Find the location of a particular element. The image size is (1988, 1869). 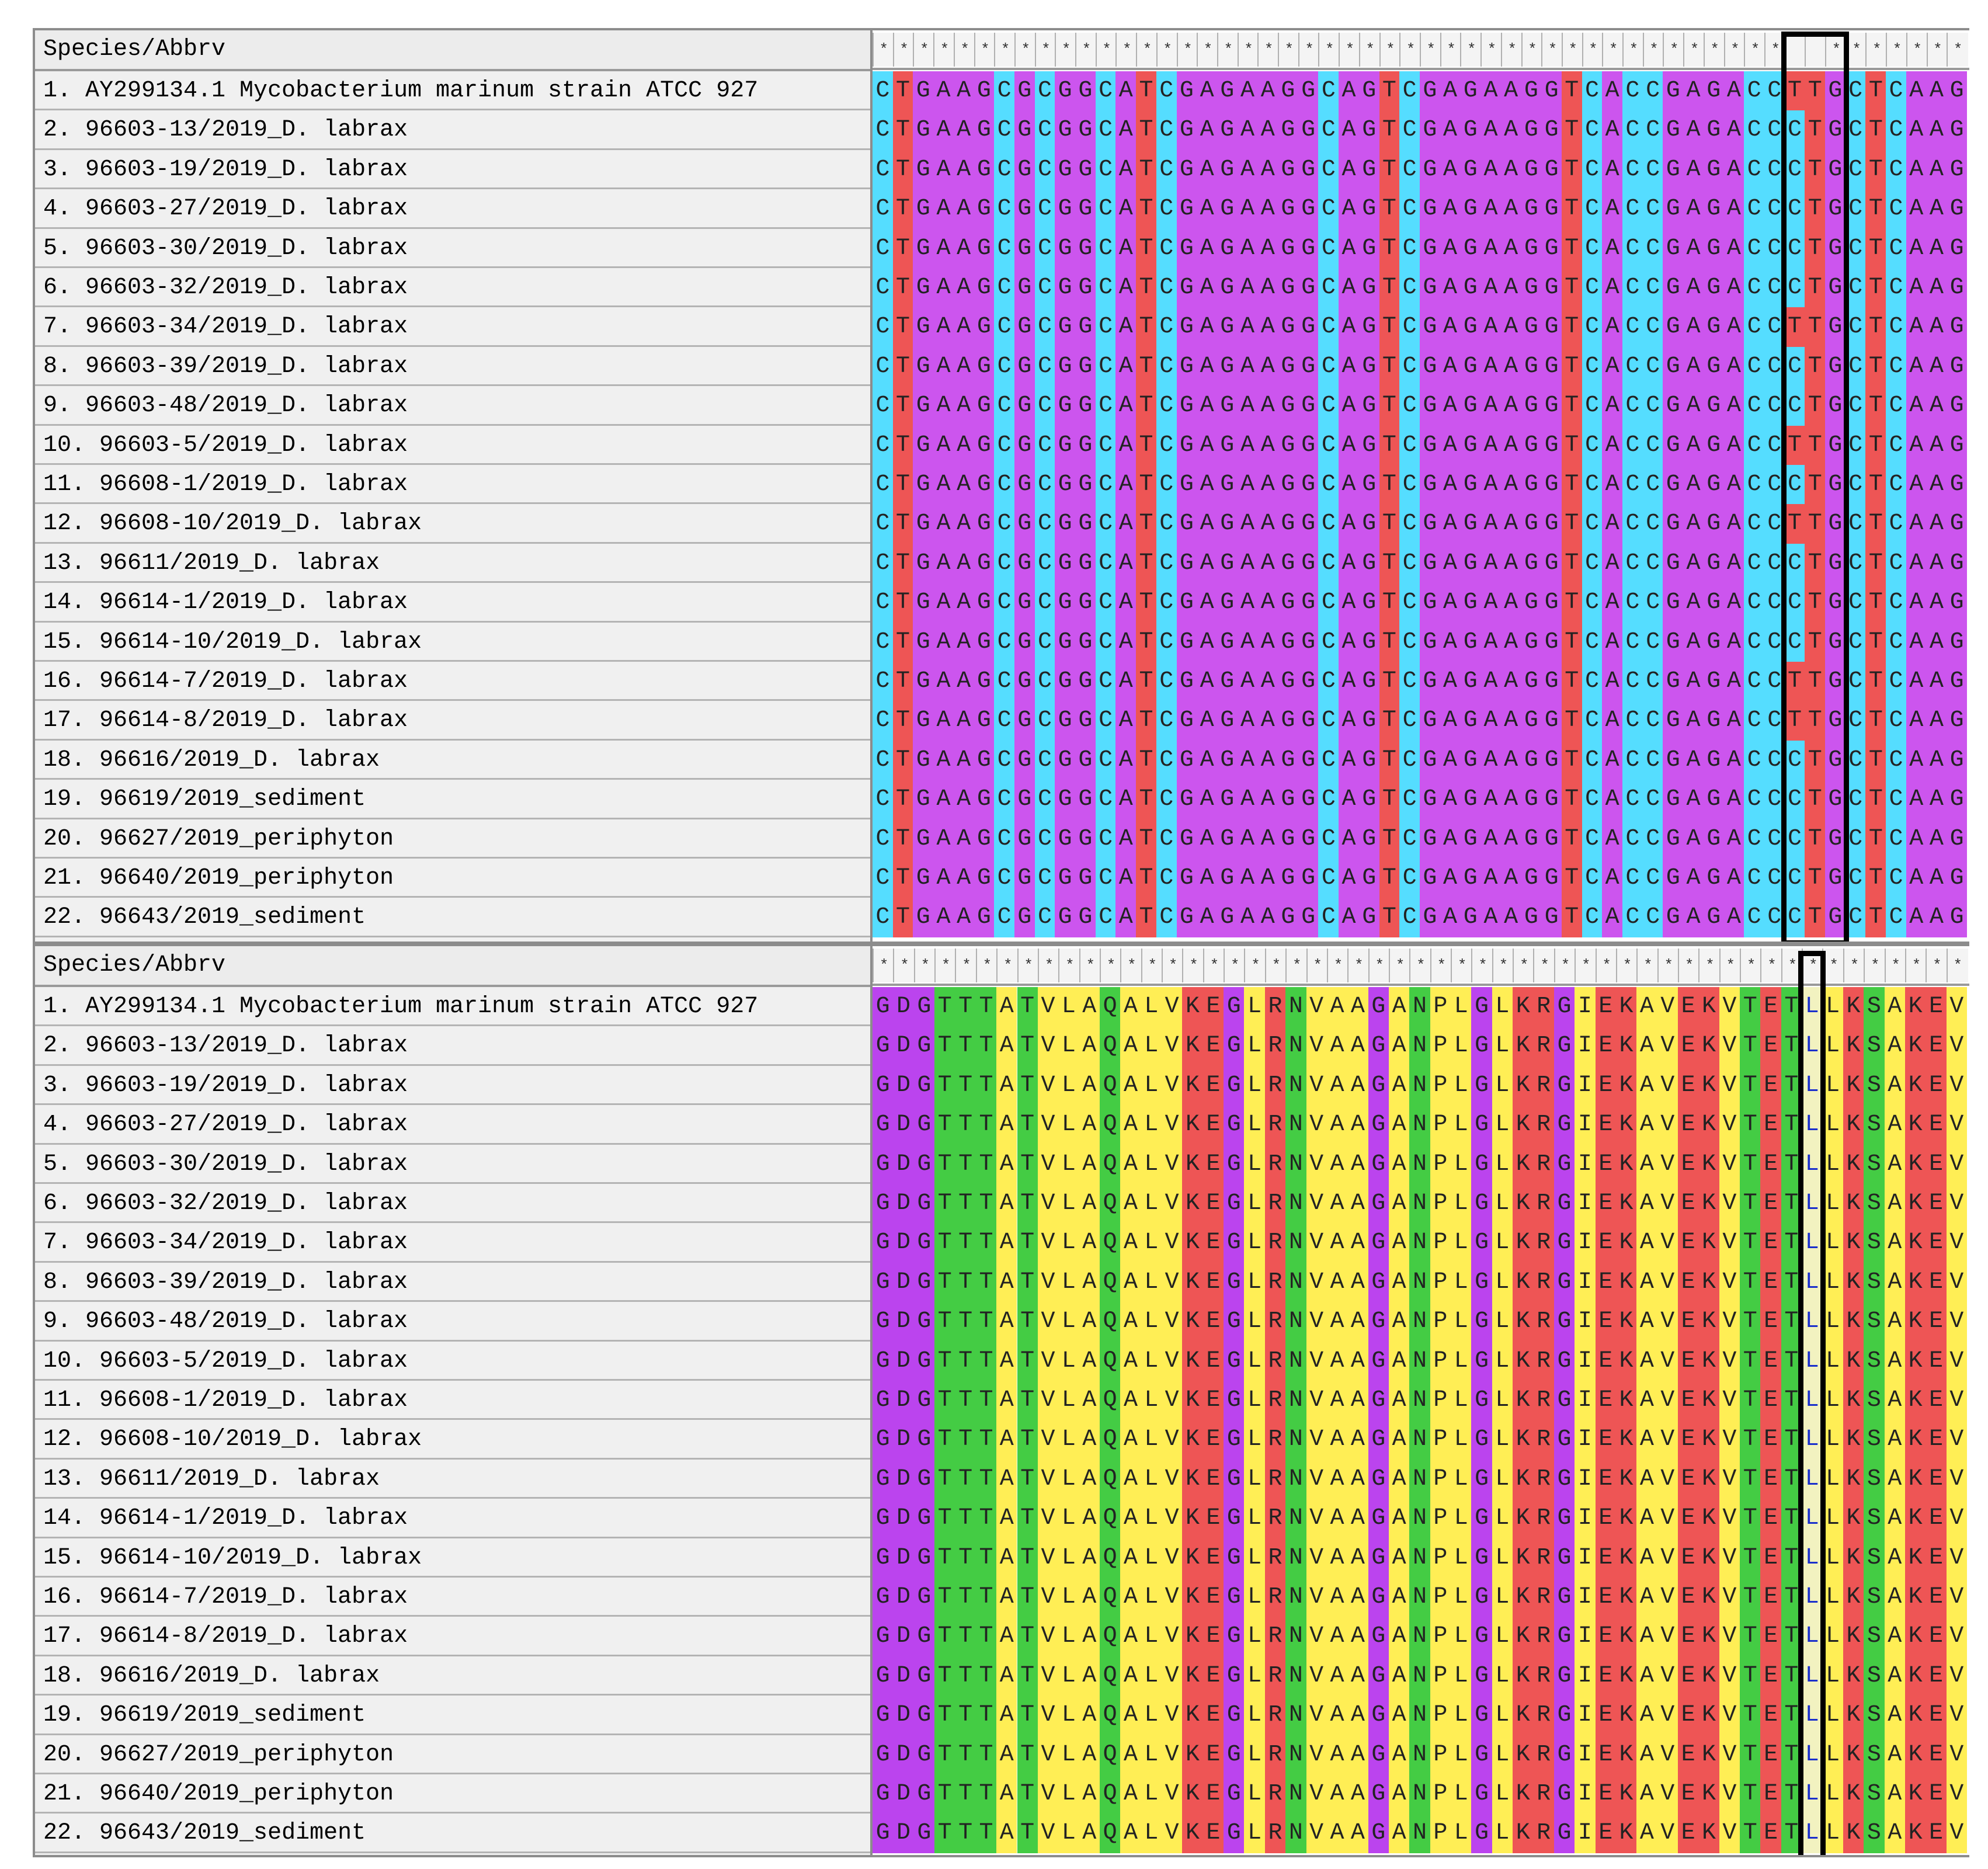

residue-cell: K is located at coordinates (1192, 1322).